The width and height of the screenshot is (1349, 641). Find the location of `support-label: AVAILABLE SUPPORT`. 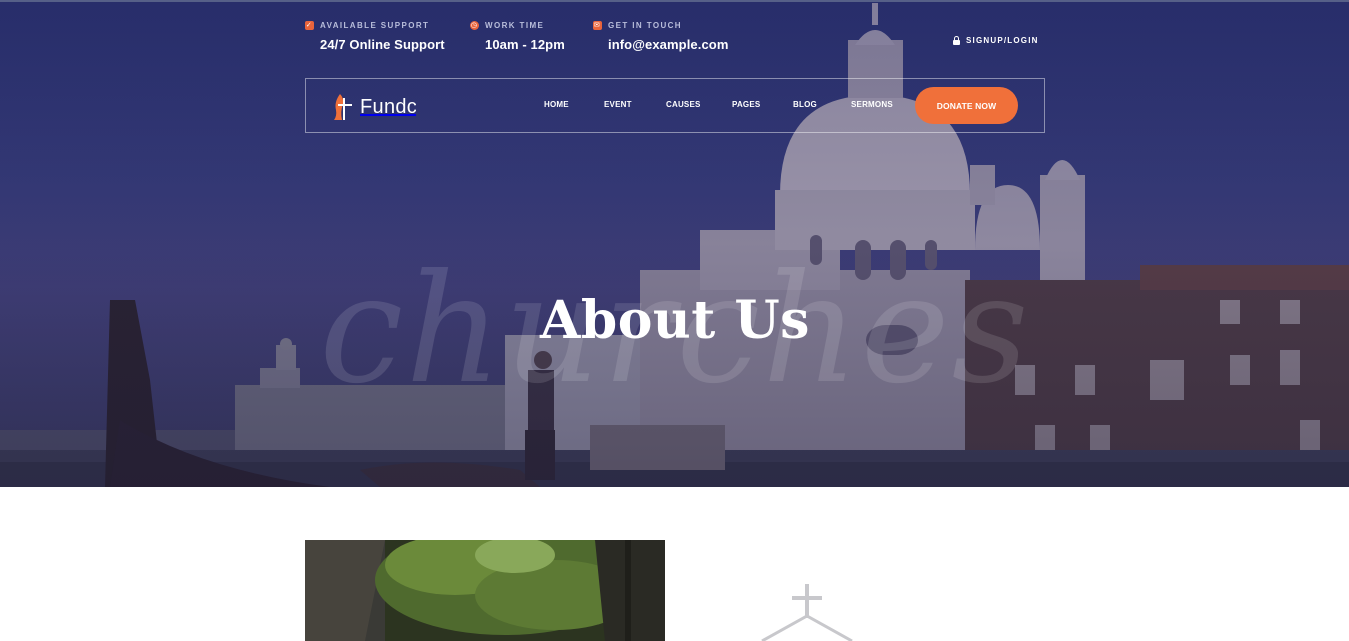

support-label: AVAILABLE SUPPORT is located at coordinates (375, 25).